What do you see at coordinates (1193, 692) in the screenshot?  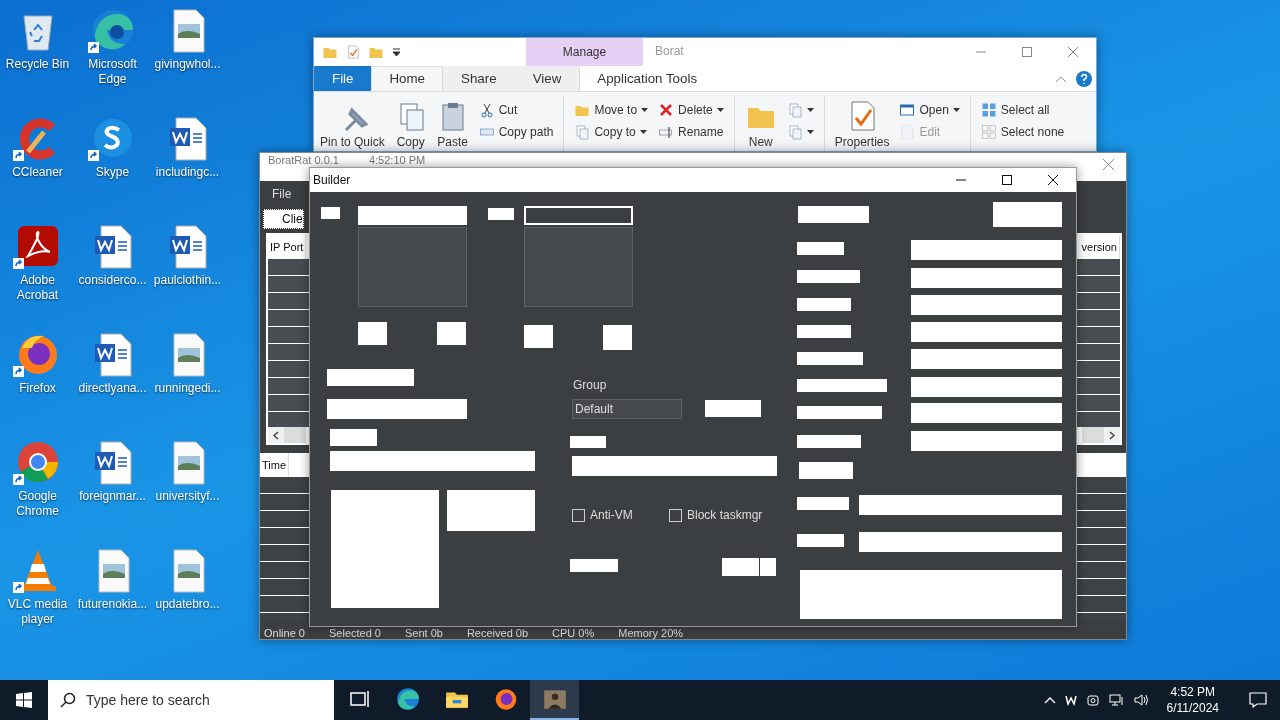 I see `clock-time: 4:52 PM` at bounding box center [1193, 692].